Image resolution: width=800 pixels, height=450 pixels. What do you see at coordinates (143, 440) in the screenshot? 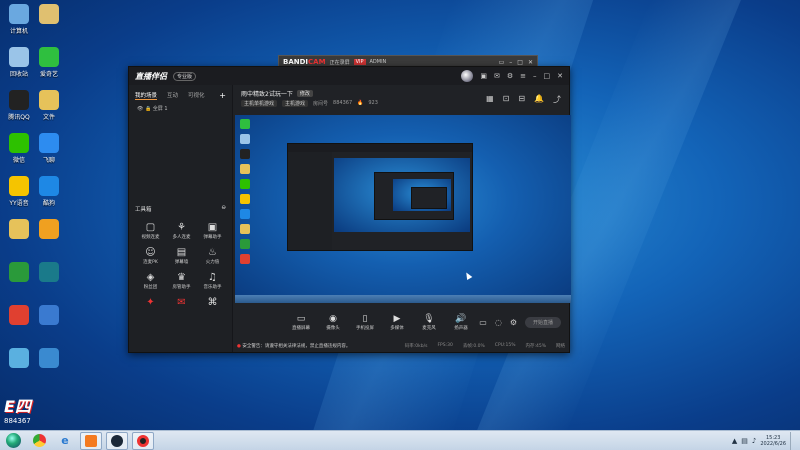
I see `taskbar-bandicam` at bounding box center [143, 440].